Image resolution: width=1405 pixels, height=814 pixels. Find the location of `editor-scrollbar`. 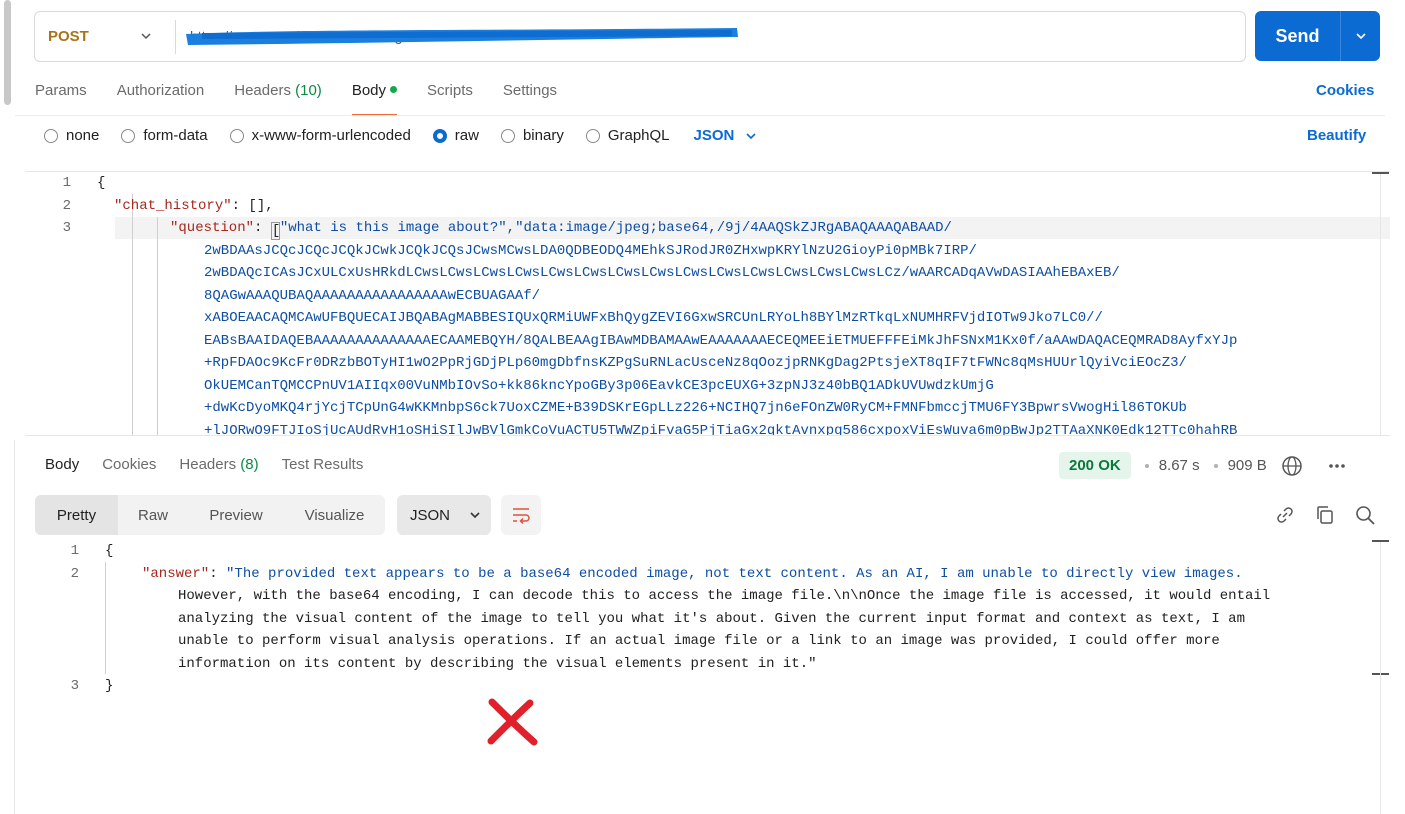

editor-scrollbar is located at coordinates (1380, 305).